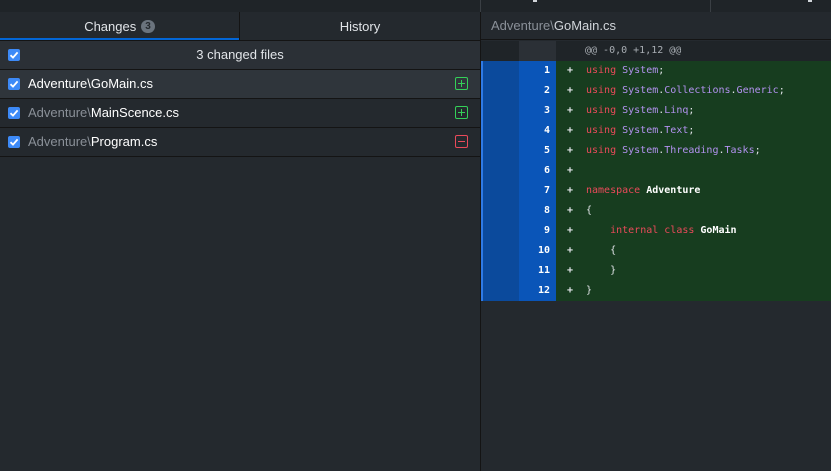 The image size is (831, 471). What do you see at coordinates (522, 25) in the screenshot?
I see `diff-file-dir: Adventure\` at bounding box center [522, 25].